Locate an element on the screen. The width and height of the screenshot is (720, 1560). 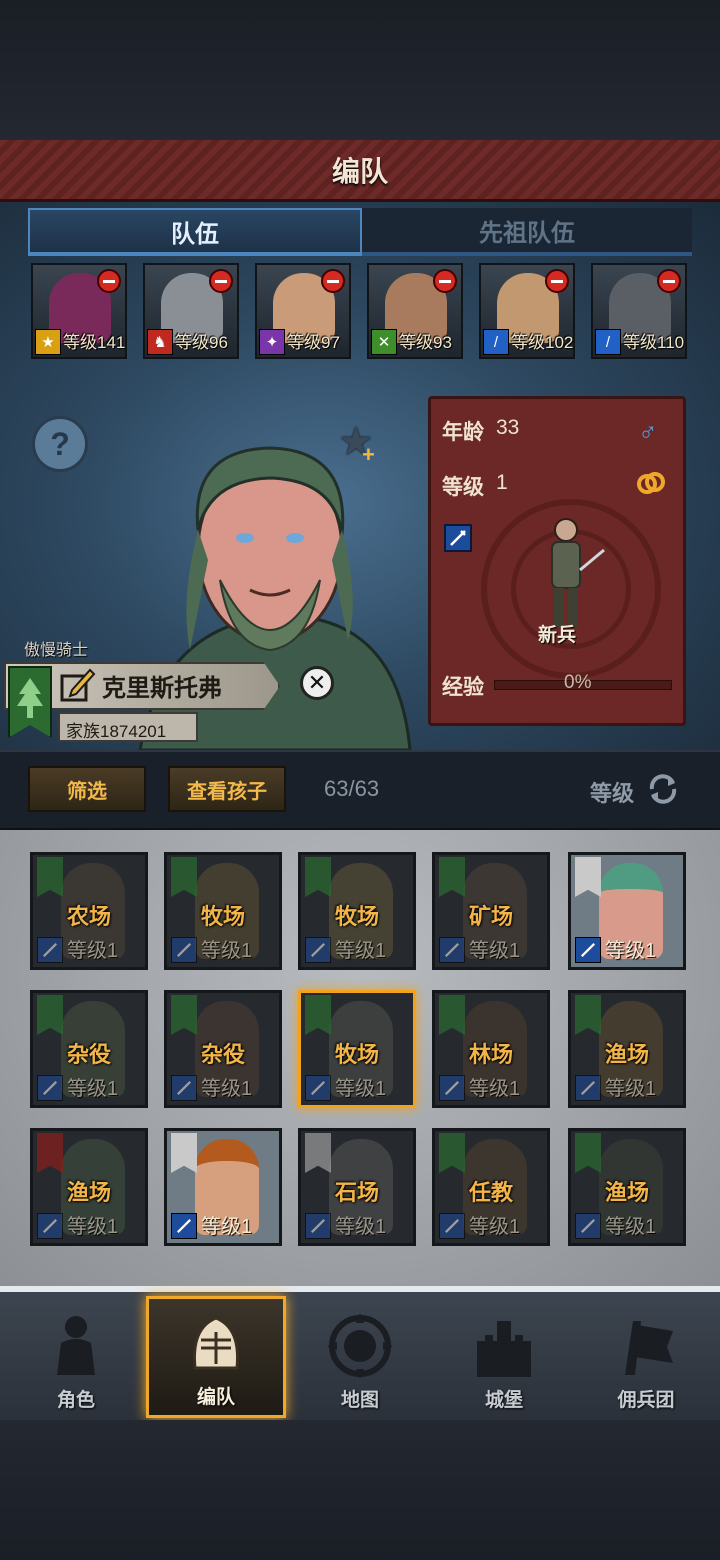
roster-card: 矿场 等级1 is located at coordinates (491, 911).